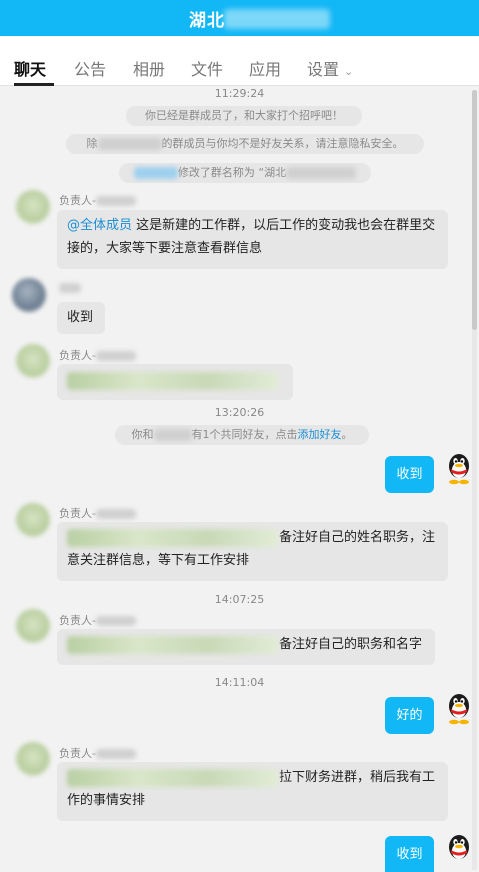 Image resolution: width=479 pixels, height=872 pixels. Describe the element at coordinates (239, 599) in the screenshot. I see `timestamp: 14:07:25` at that location.